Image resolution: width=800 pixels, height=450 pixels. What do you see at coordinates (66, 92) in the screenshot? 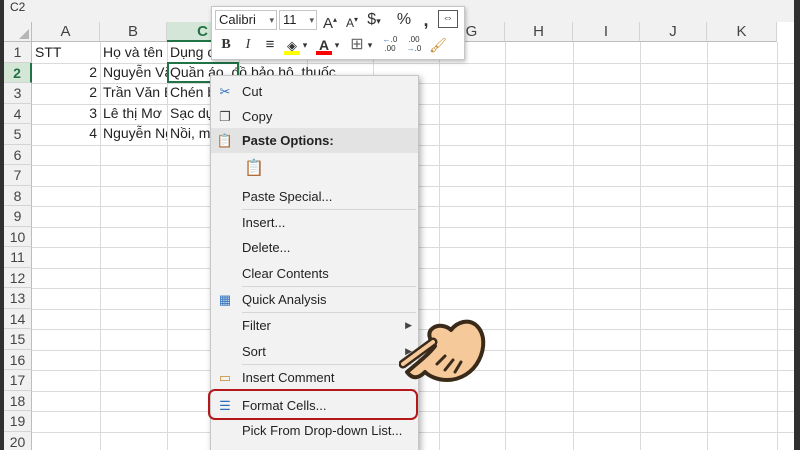
I see `cell-a3: 2` at bounding box center [66, 92].